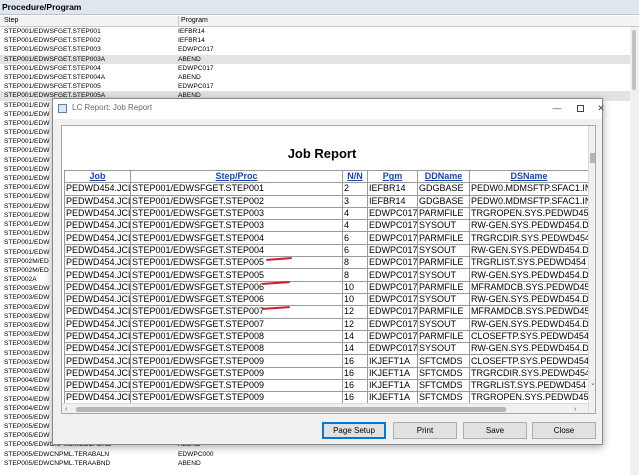  I want to click on scroll-left-icon: ‹, so click(66, 408).